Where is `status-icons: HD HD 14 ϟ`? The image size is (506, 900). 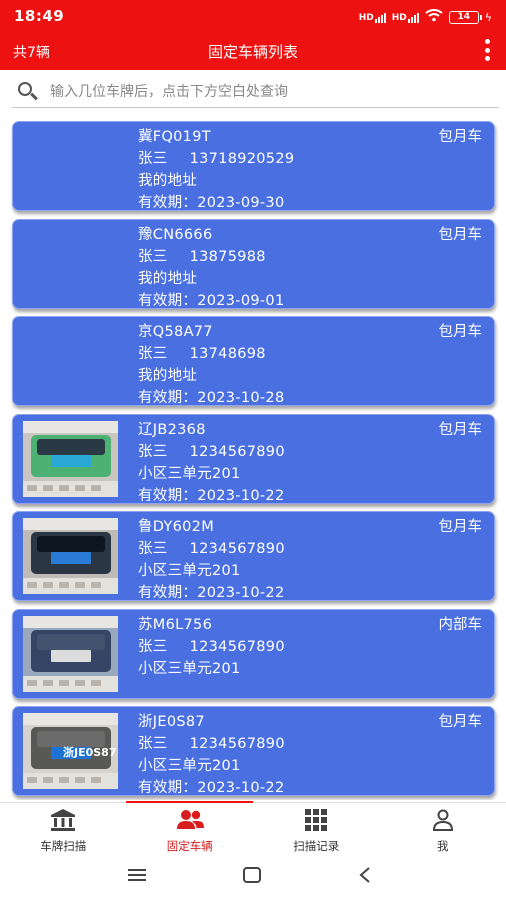 status-icons: HD HD 14 ϟ is located at coordinates (425, 17).